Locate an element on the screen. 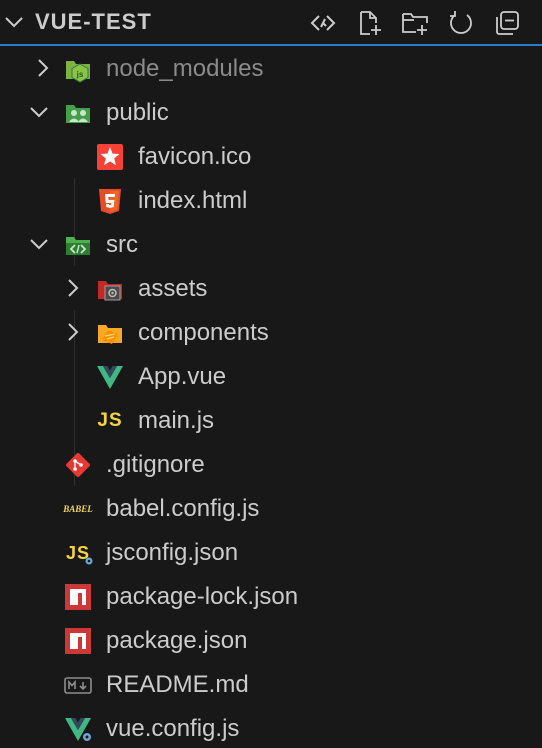  tree-item-app-vue: App.vue is located at coordinates (271, 376).